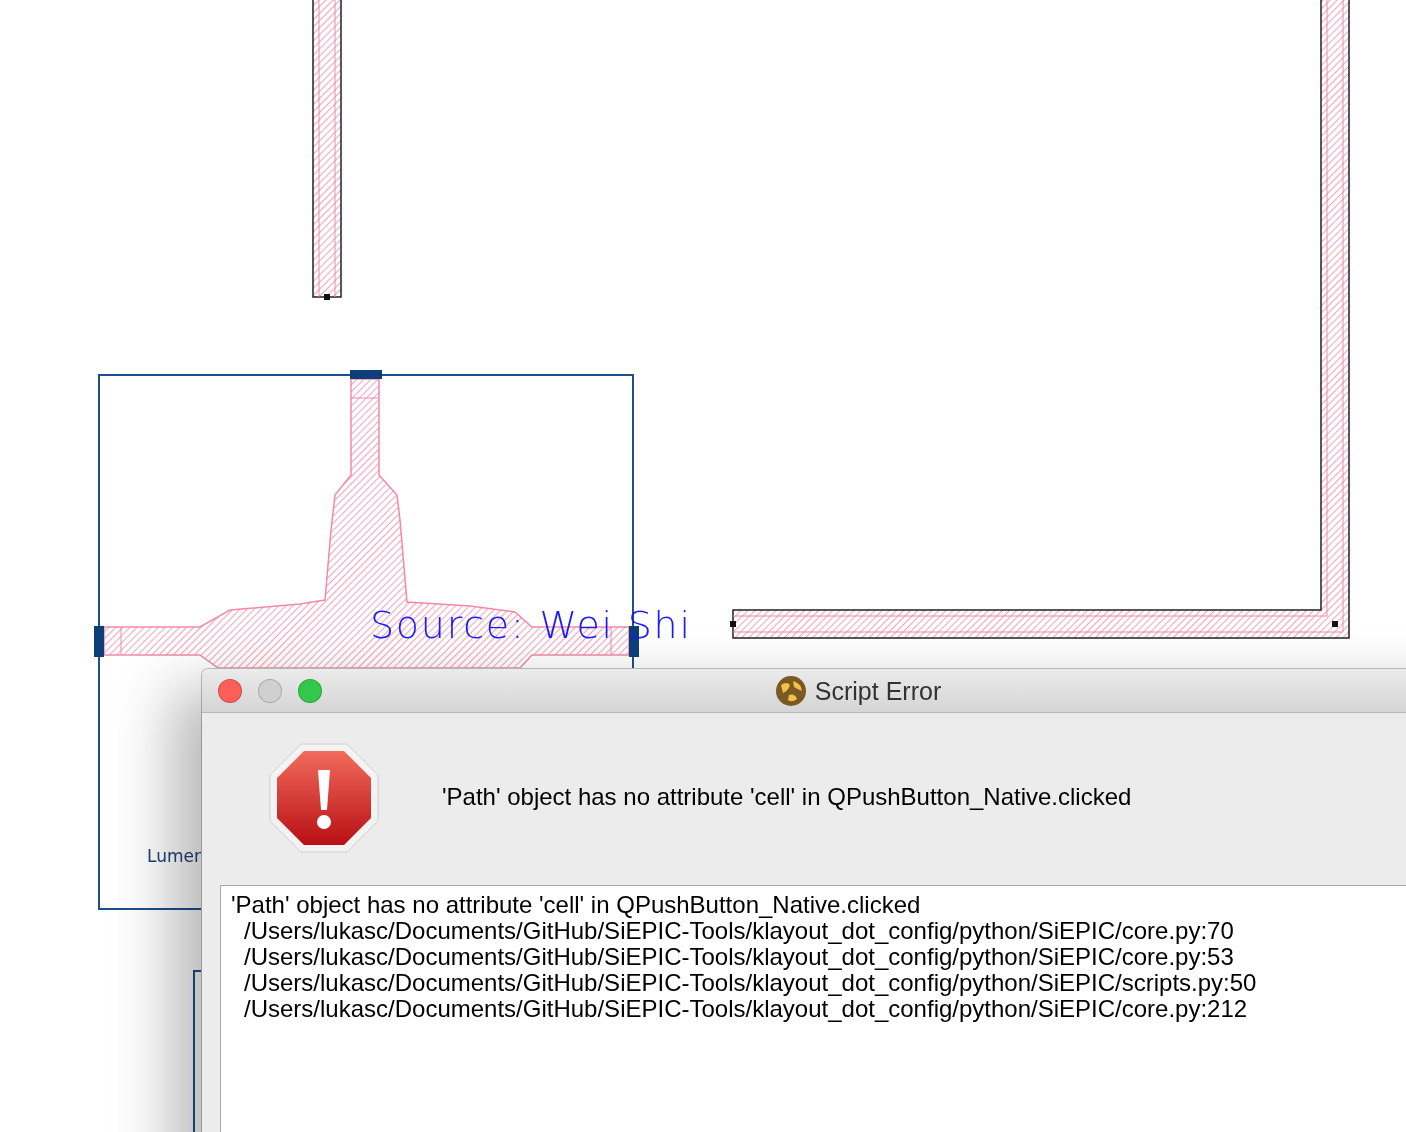 Image resolution: width=1406 pixels, height=1132 pixels. What do you see at coordinates (878, 691) in the screenshot?
I see `window-title: Script Error` at bounding box center [878, 691].